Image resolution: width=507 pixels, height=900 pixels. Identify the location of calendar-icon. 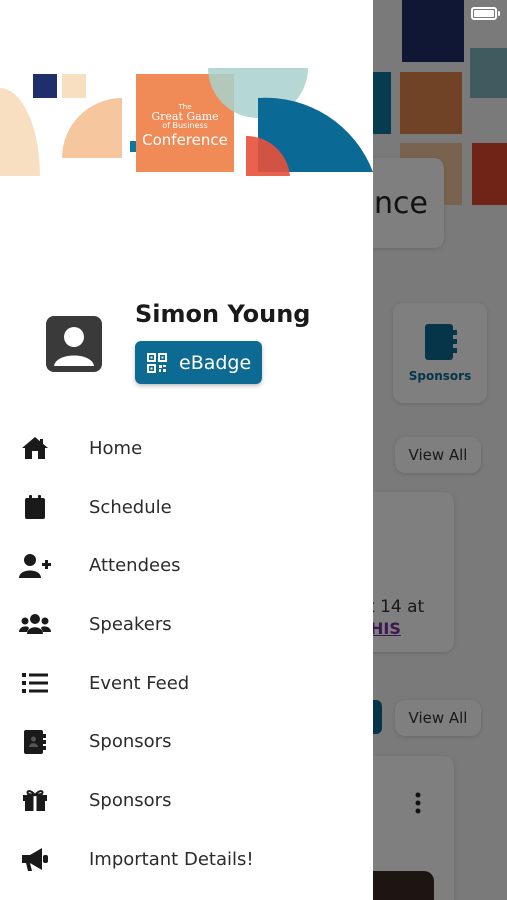
(35, 507).